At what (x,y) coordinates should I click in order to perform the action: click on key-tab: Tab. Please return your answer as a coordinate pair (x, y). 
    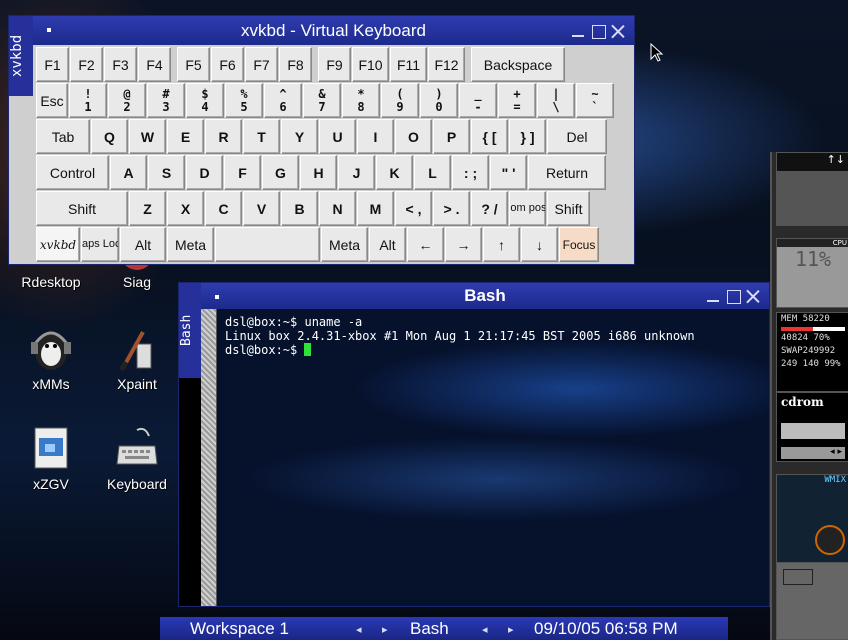
    Looking at the image, I should click on (63, 136).